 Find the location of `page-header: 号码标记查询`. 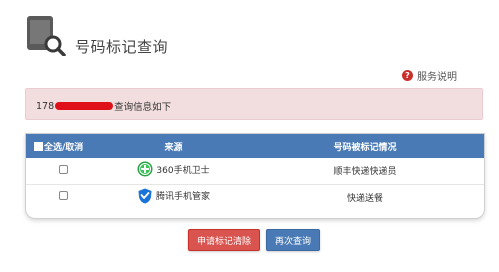

page-header: 号码标记查询 is located at coordinates (175, 36).